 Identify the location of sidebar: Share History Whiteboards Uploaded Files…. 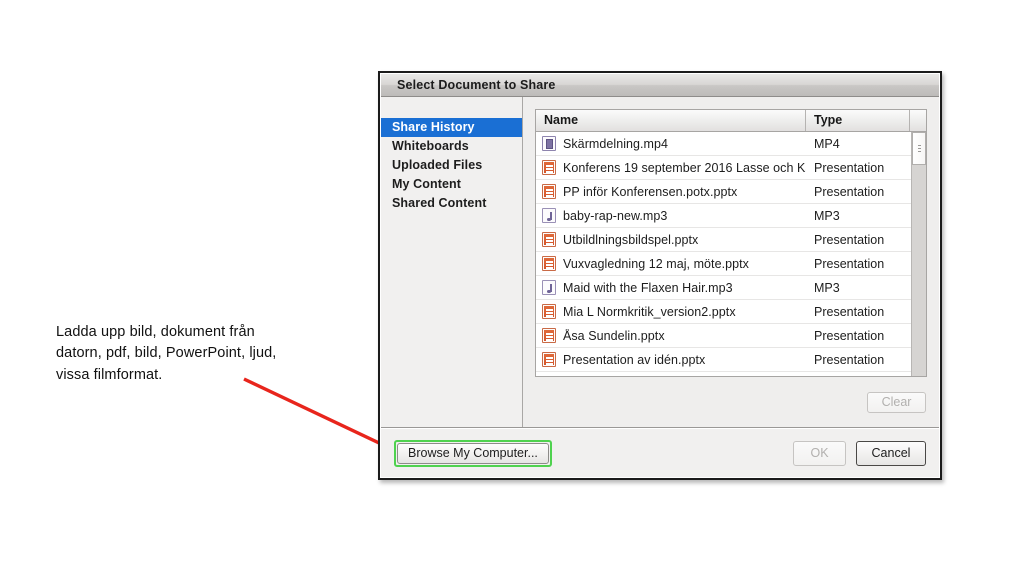
(452, 262).